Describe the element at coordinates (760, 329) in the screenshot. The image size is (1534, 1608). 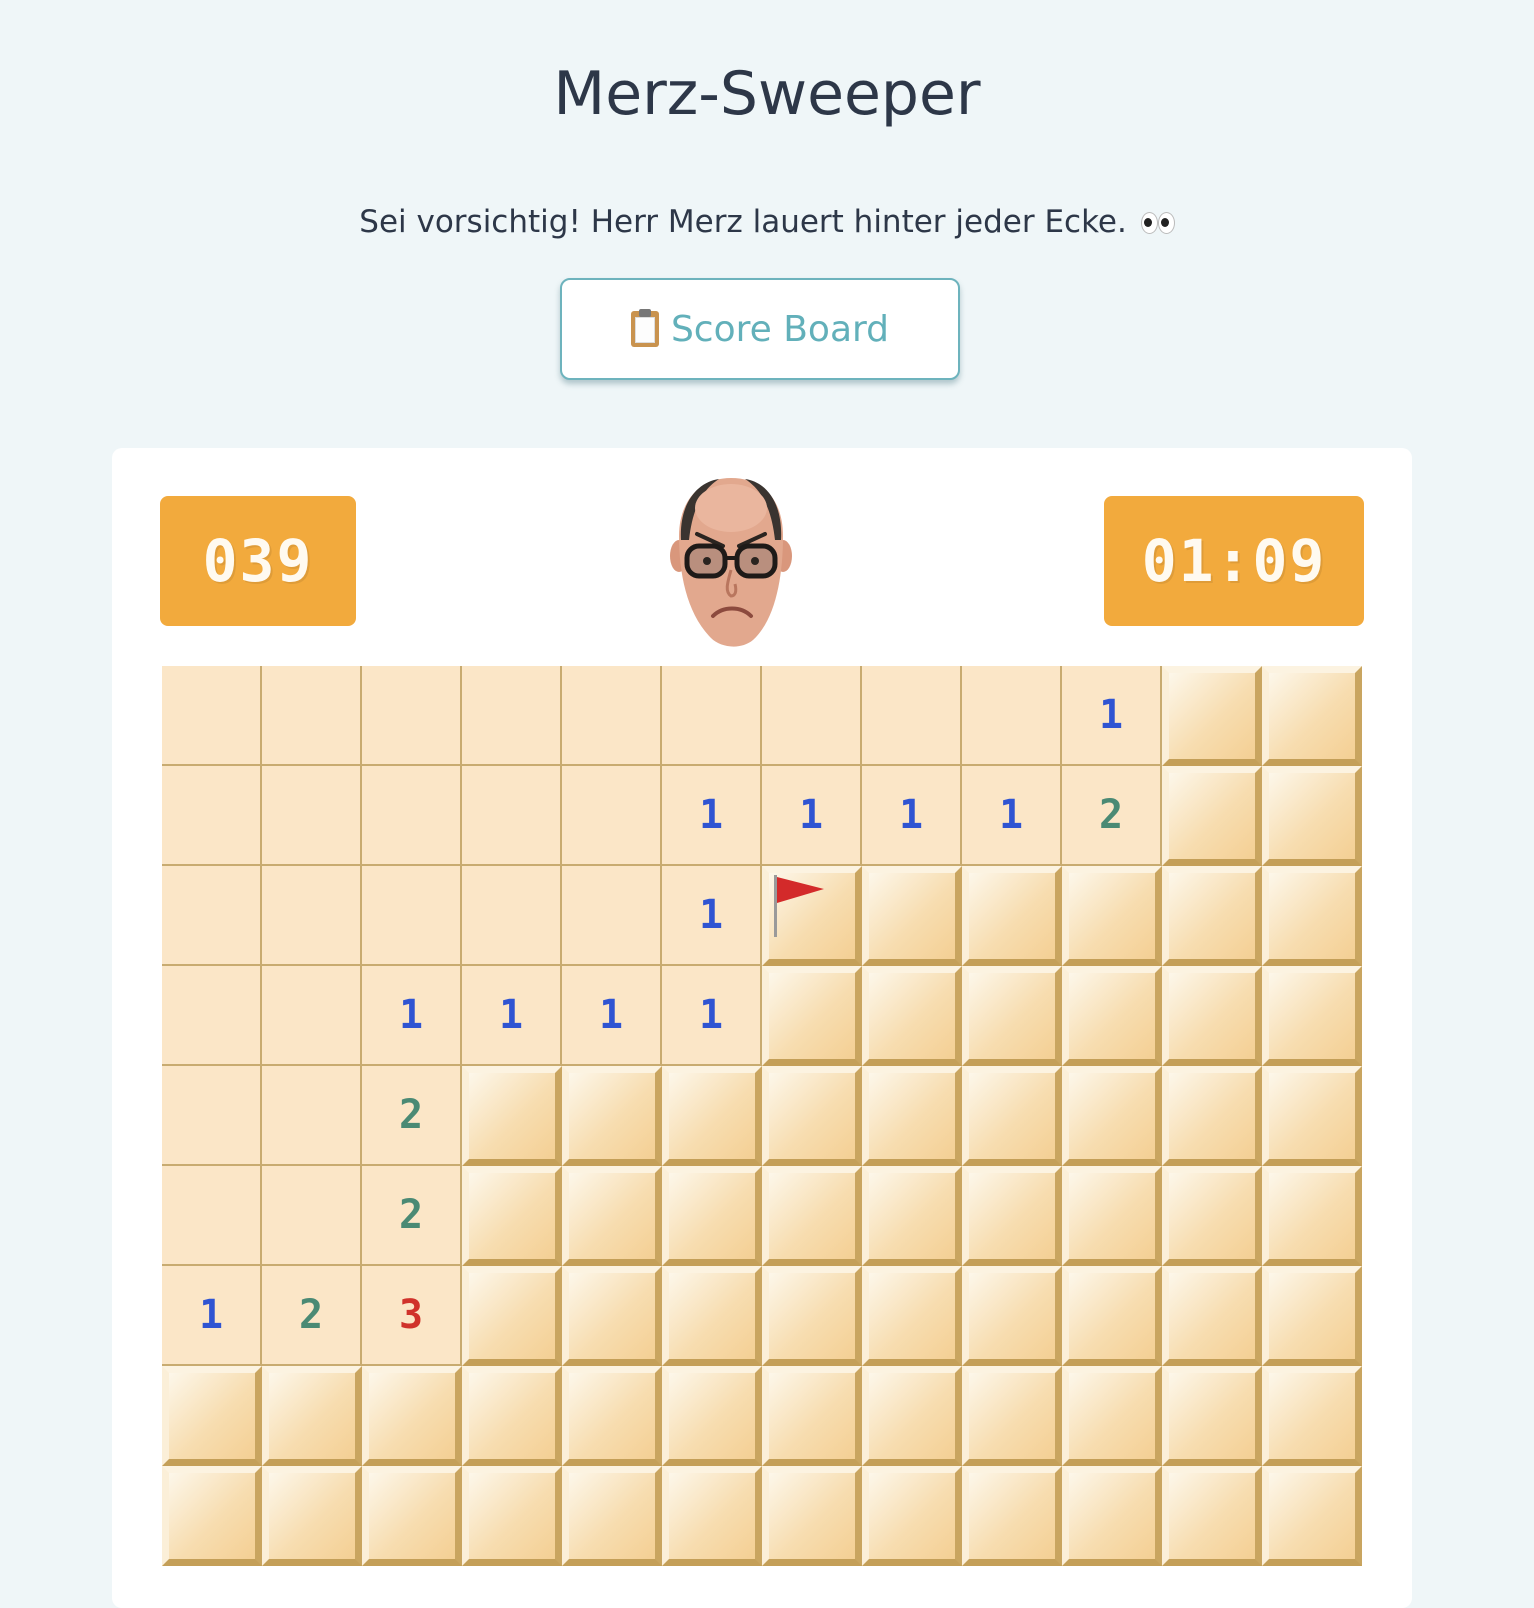
I see `score-board-button: Score Board` at that location.